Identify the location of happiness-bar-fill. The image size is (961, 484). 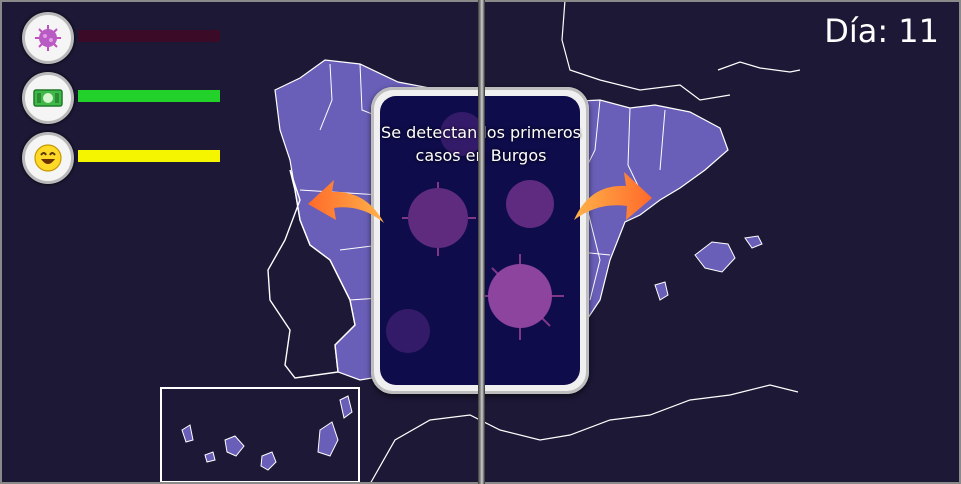
(149, 156).